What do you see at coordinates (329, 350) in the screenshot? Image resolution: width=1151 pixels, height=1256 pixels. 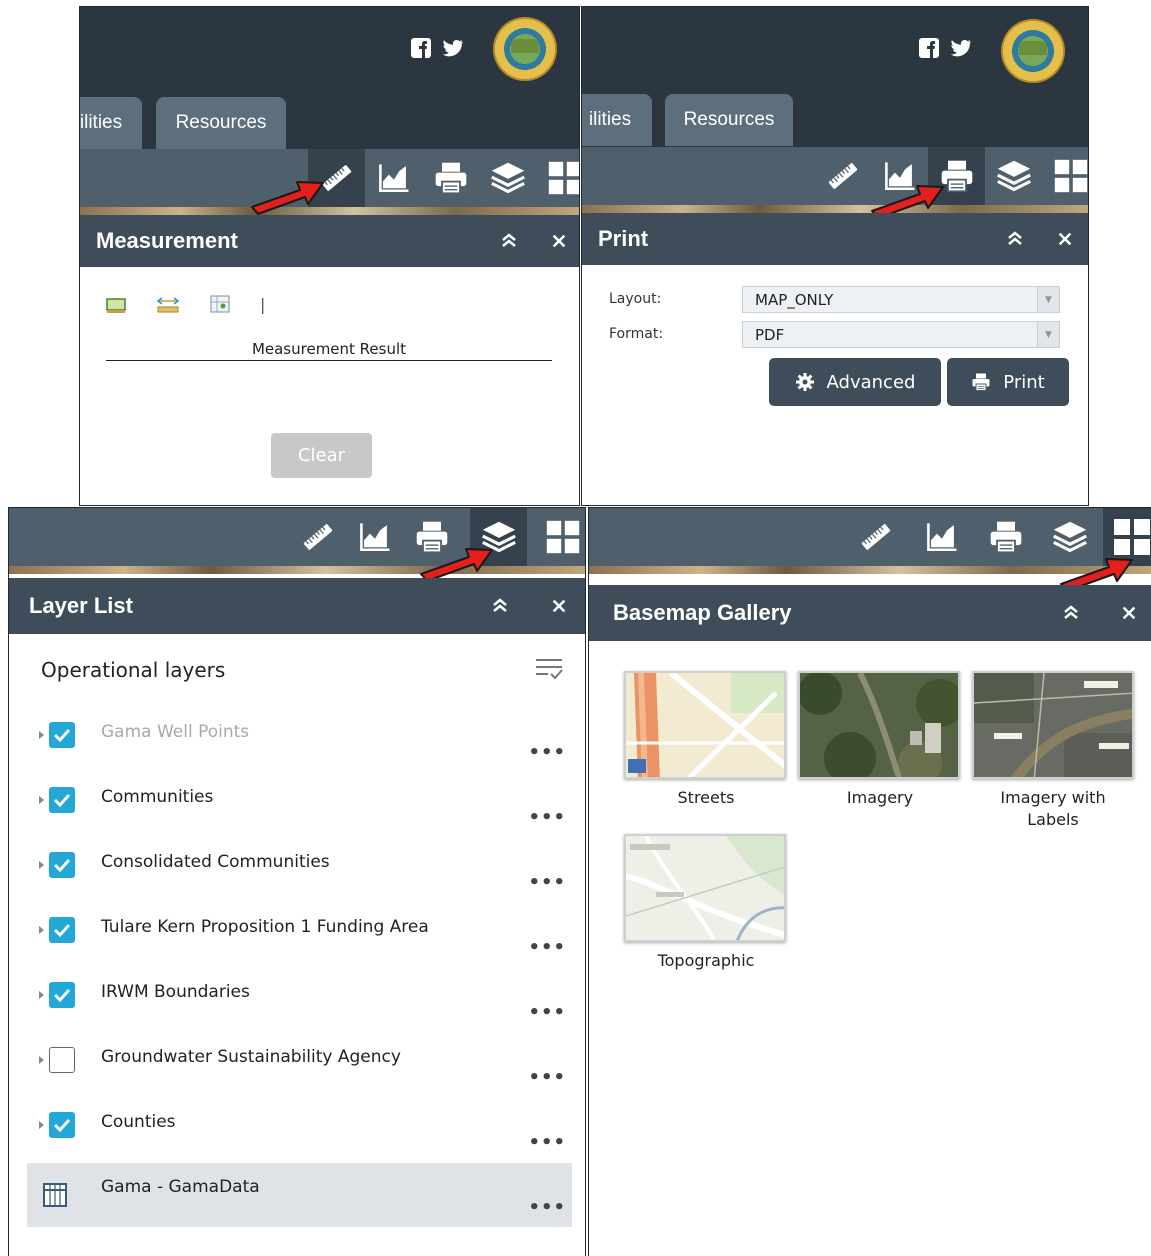 I see `measurement-result-label: Measurement Result` at bounding box center [329, 350].